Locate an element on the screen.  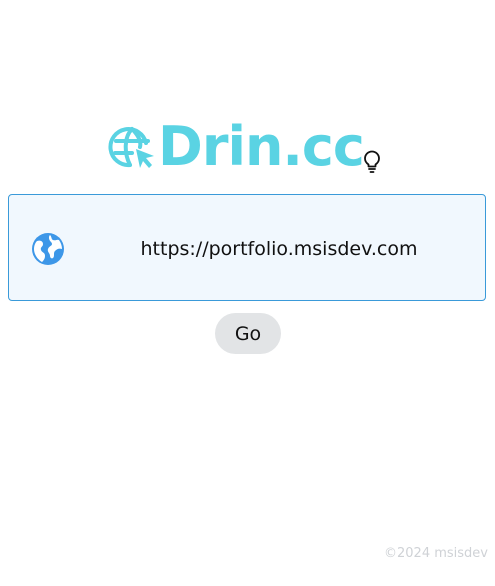
brand-name: Drin.cc is located at coordinates (261, 146).